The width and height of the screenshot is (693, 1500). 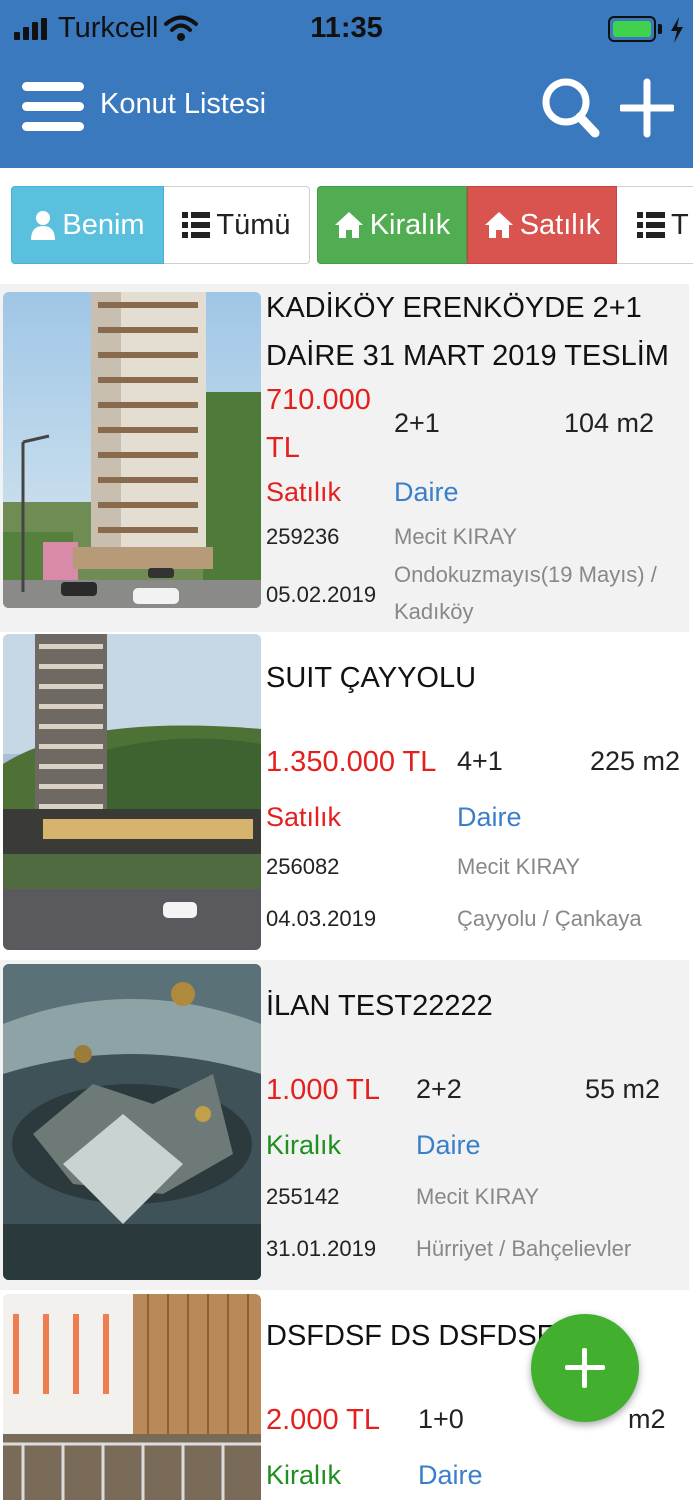 What do you see at coordinates (680, 224) in the screenshot?
I see `filter-type-all-label: T` at bounding box center [680, 224].